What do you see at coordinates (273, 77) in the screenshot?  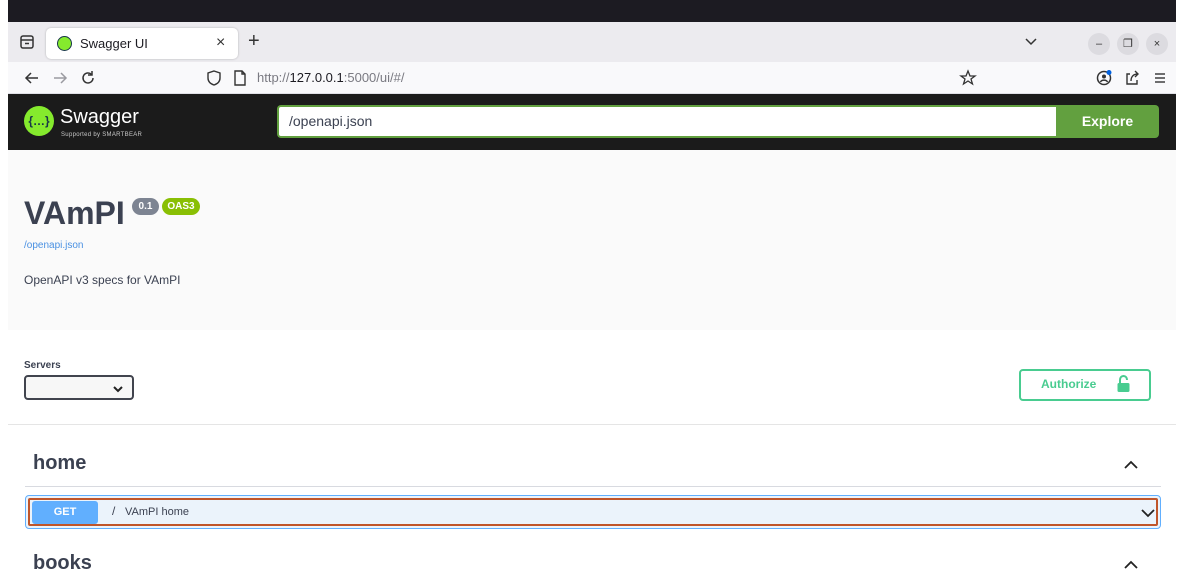 I see `url-scheme: http://` at bounding box center [273, 77].